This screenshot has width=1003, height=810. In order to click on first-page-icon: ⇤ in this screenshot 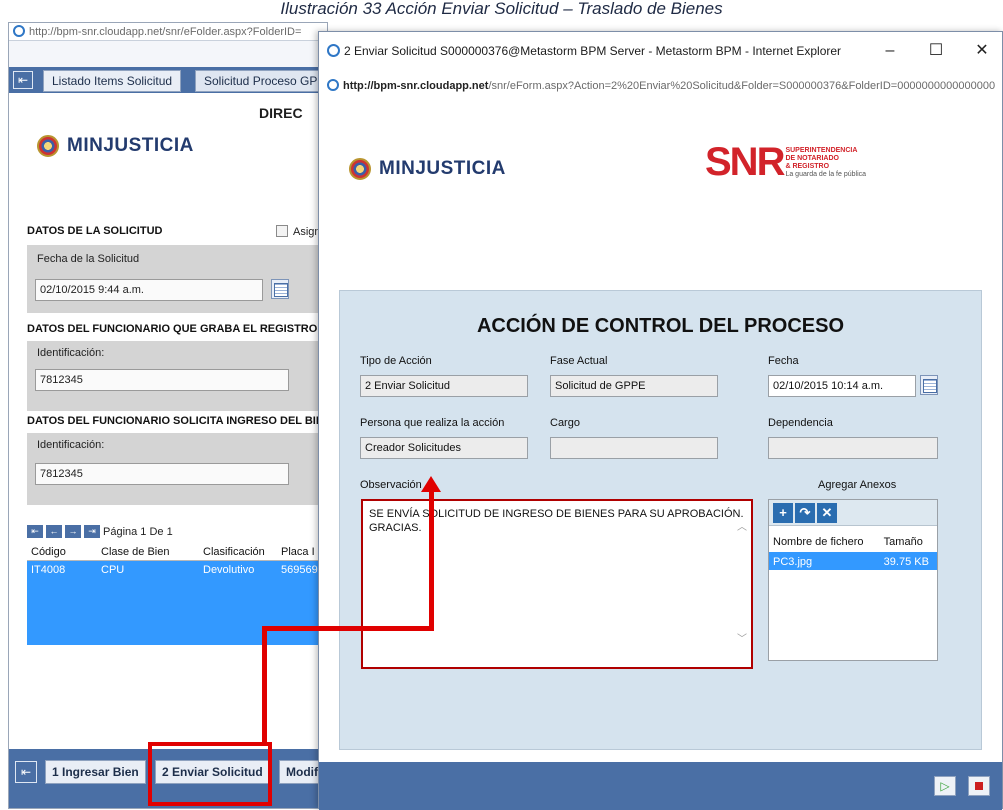, I will do `click(35, 531)`.